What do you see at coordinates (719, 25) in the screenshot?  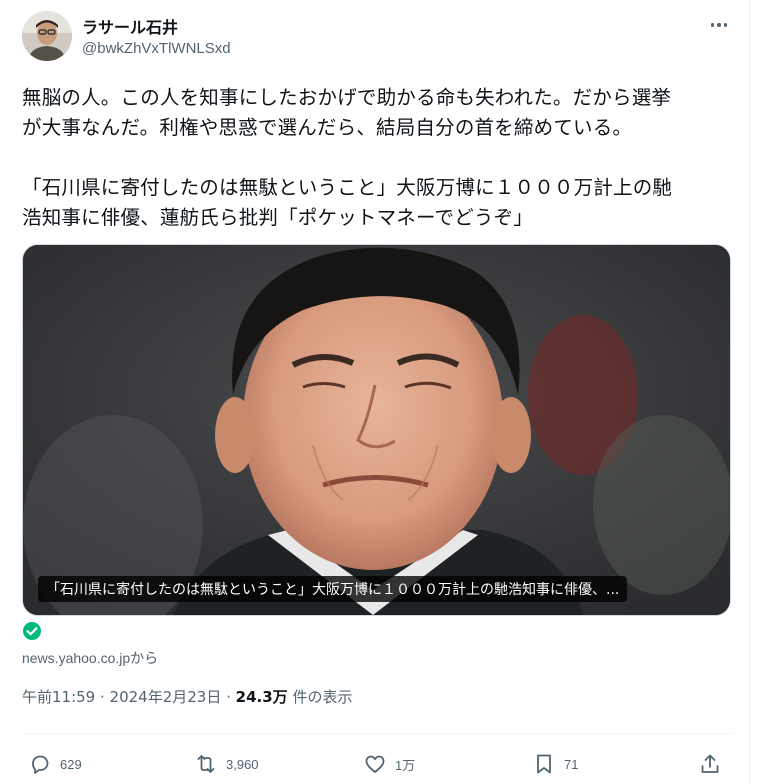 I see `more-horizontal-icon` at bounding box center [719, 25].